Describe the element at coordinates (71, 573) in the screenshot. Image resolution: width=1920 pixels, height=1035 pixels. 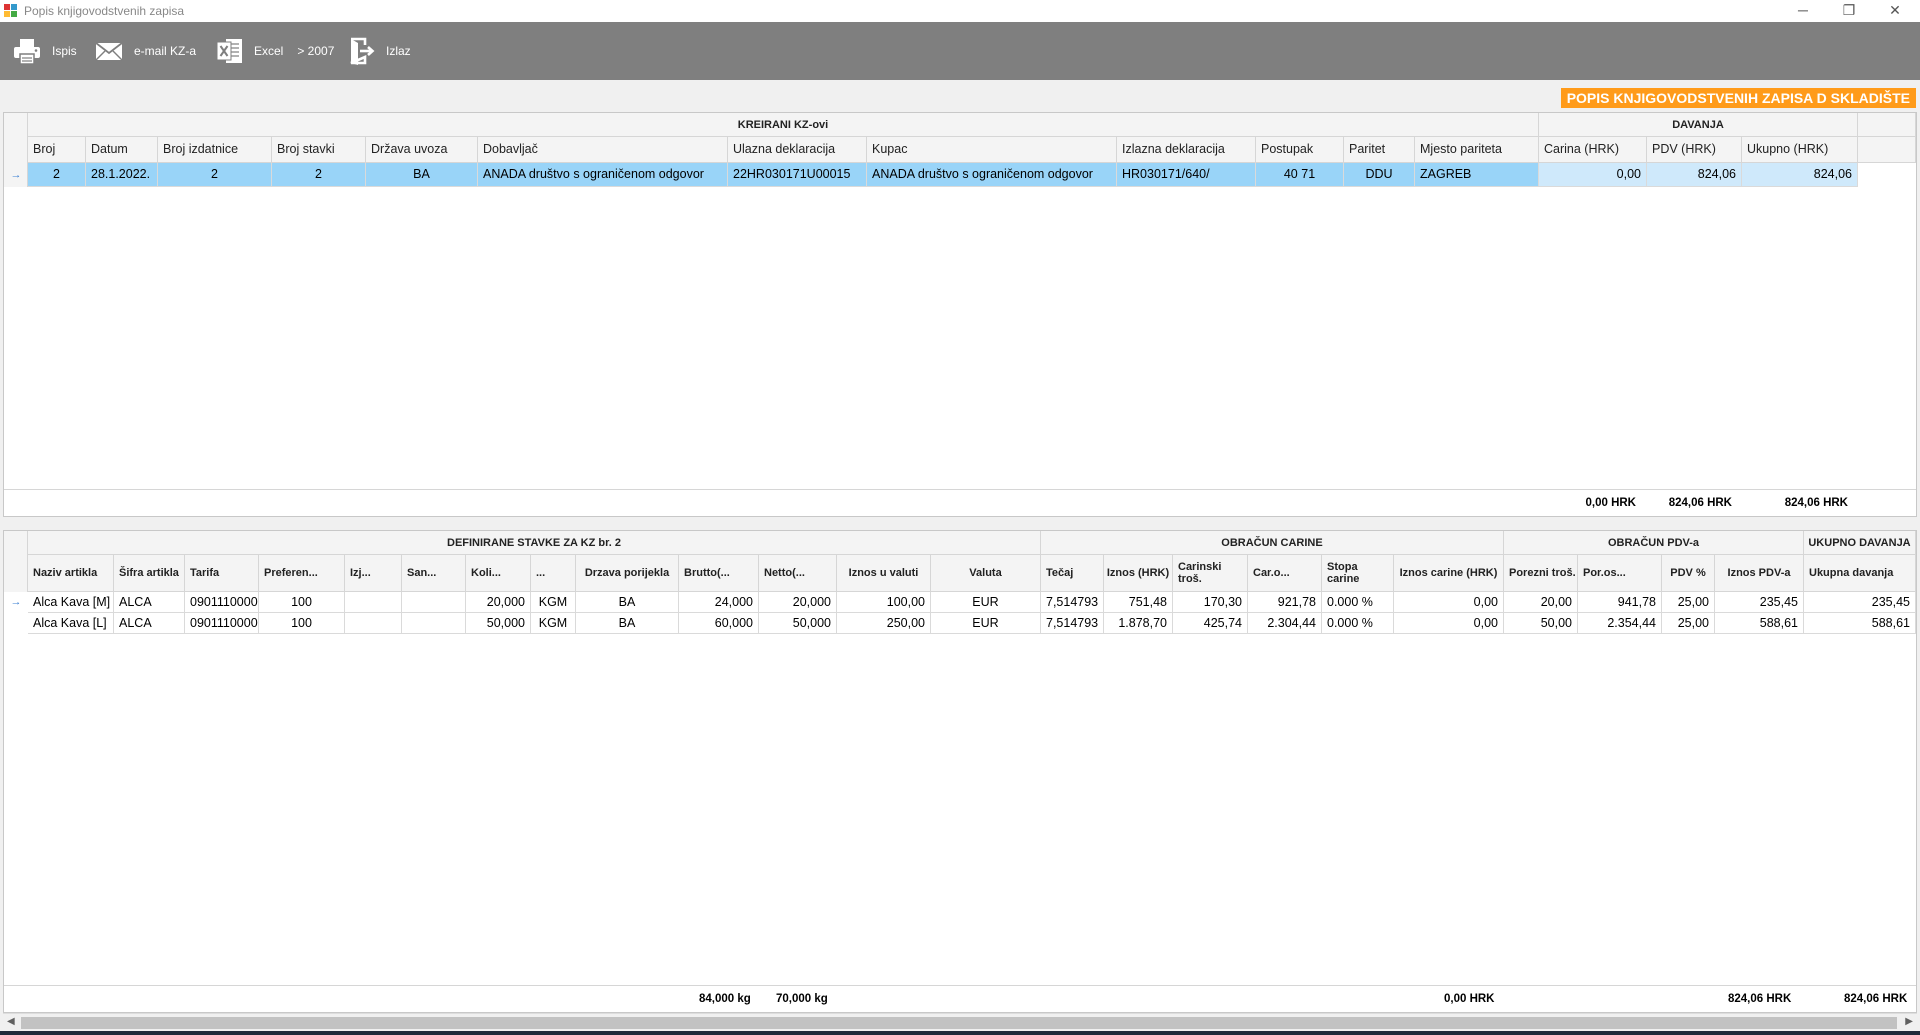
I see `col-header-naziv: Naziv artikla` at that location.